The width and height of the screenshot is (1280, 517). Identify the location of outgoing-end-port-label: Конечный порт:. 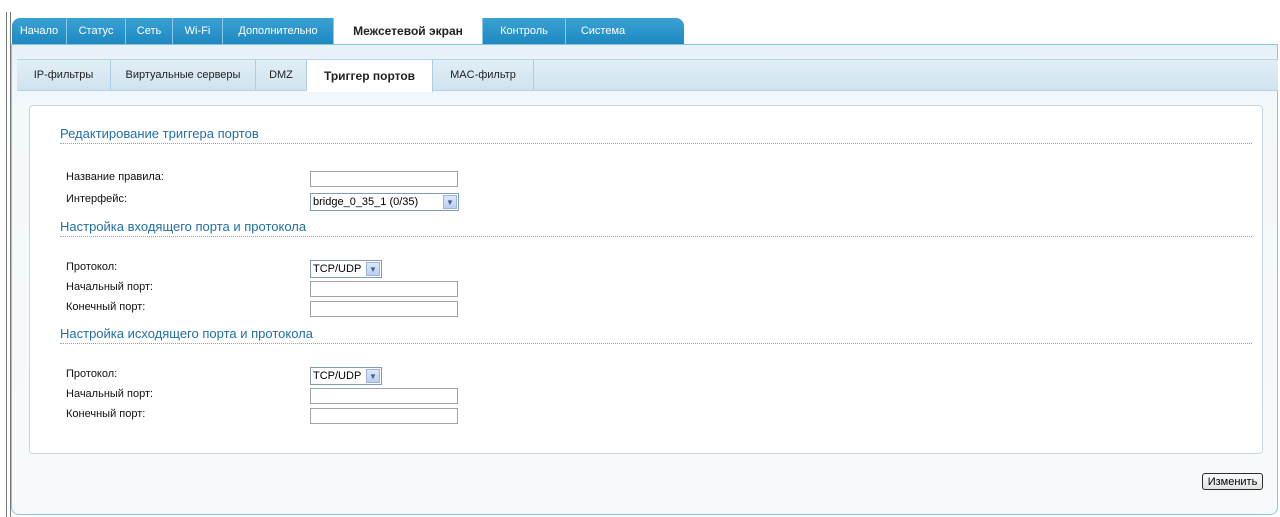
(106, 414).